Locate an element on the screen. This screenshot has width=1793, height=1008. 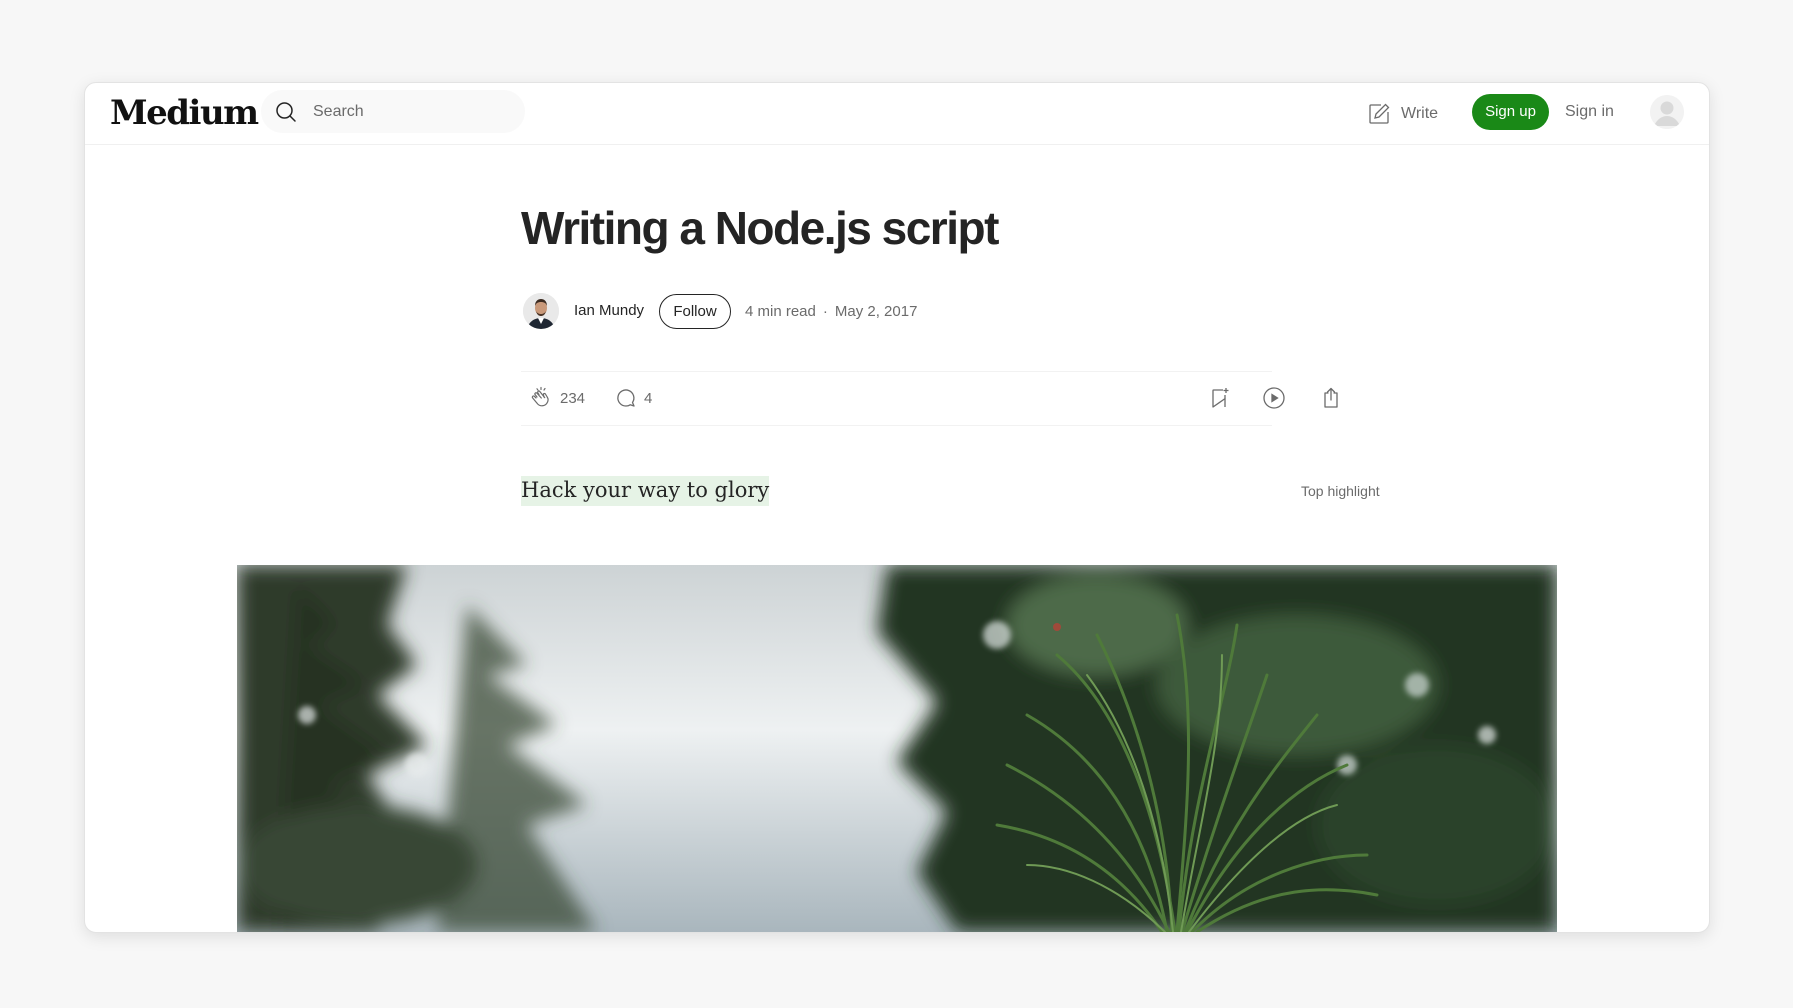
share-icon is located at coordinates (1331, 397).